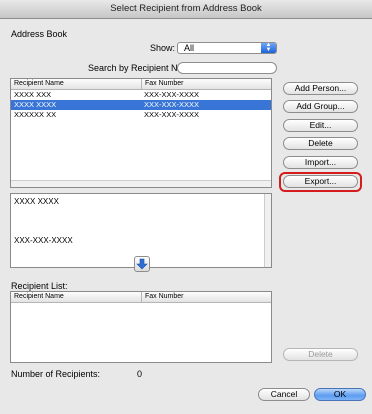  I want to click on address-book-heading: Address Book, so click(39, 34).